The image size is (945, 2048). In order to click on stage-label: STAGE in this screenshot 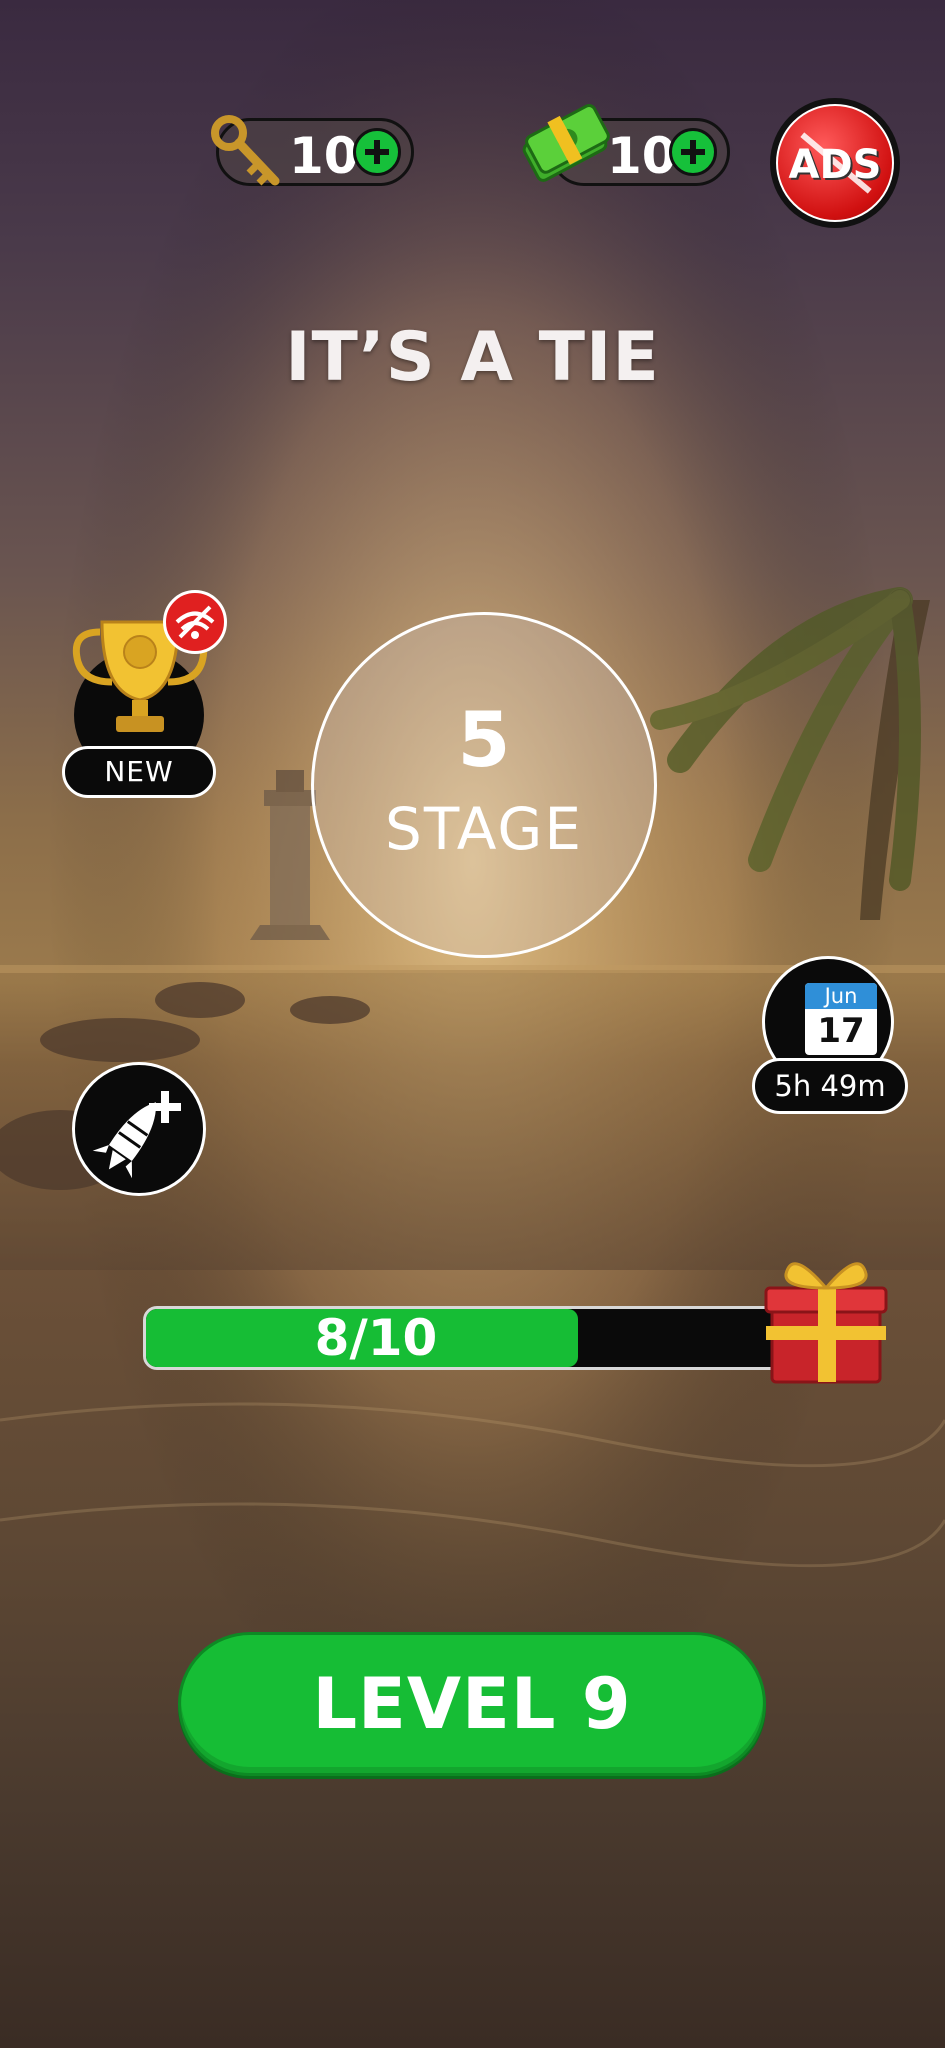, I will do `click(484, 829)`.